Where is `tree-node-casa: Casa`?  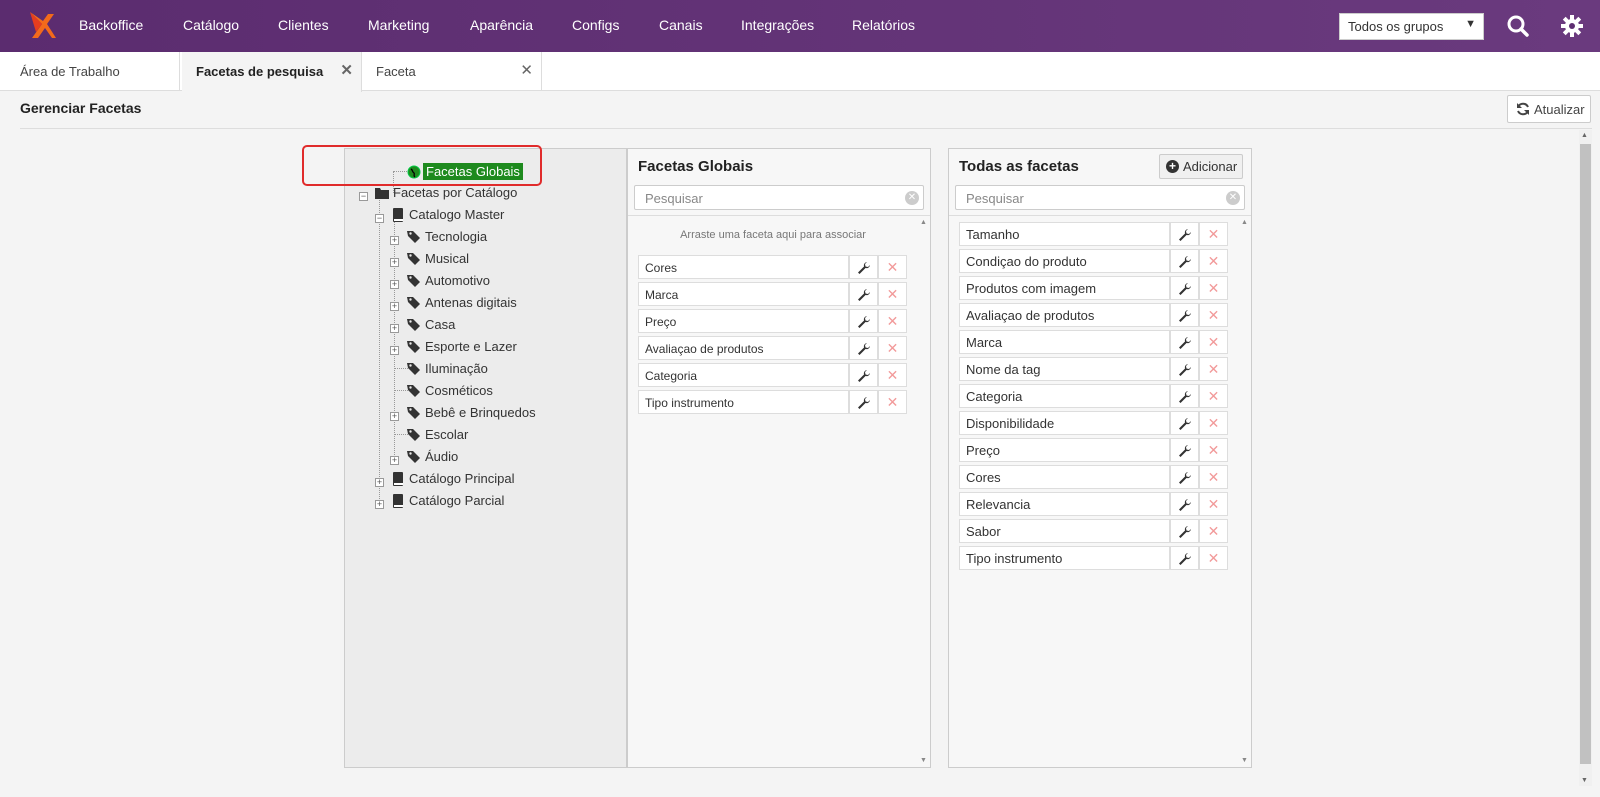
tree-node-casa: Casa is located at coordinates (431, 325).